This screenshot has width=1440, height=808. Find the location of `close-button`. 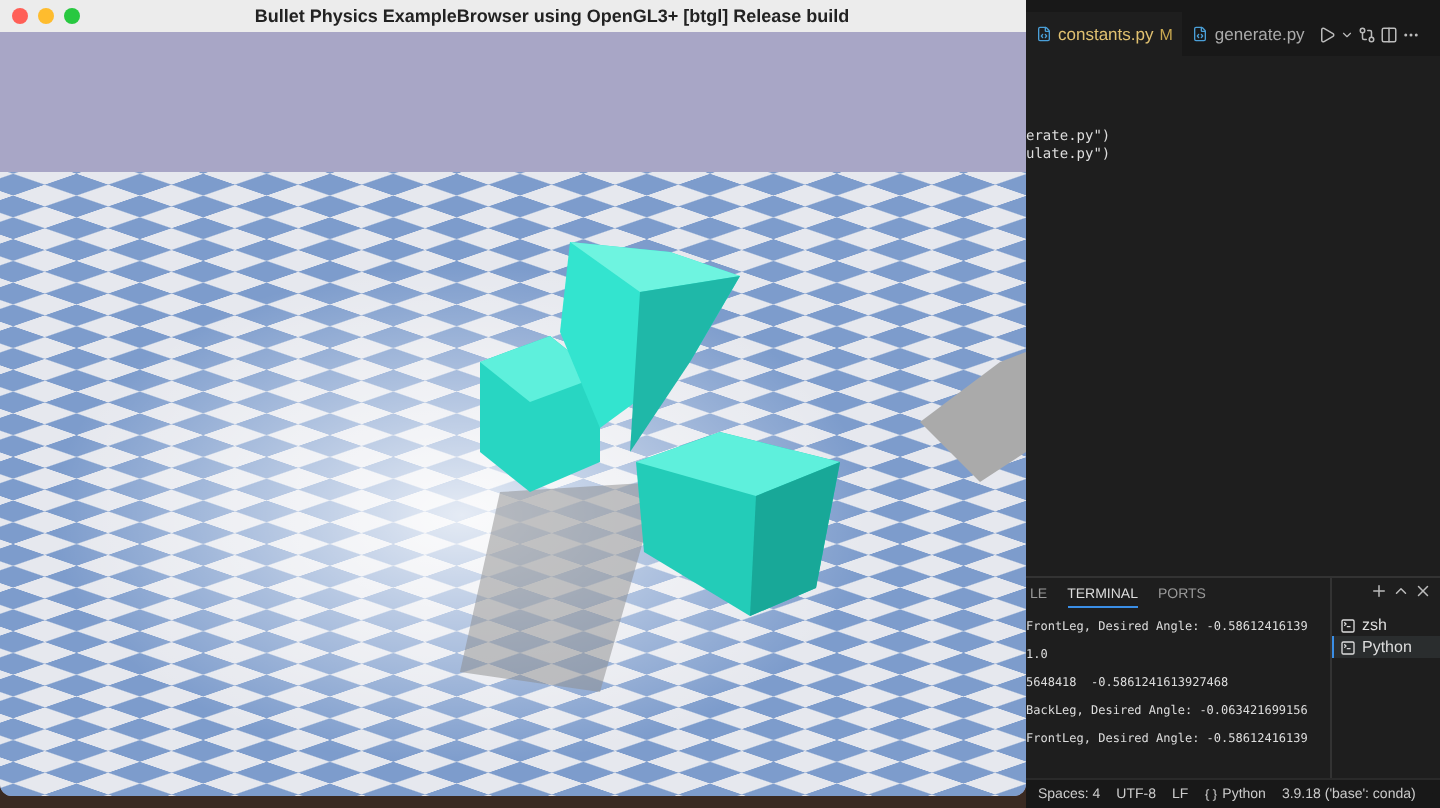

close-button is located at coordinates (20, 16).